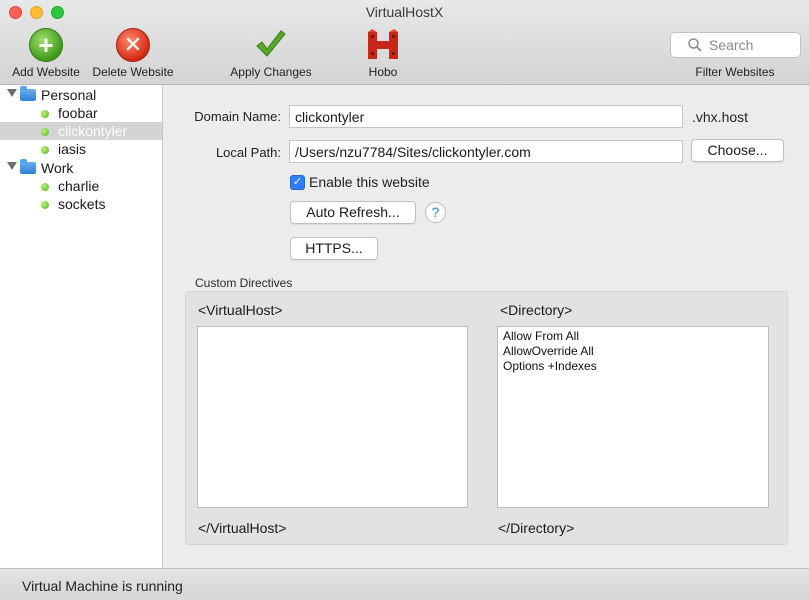  I want to click on virtualhost-open-label: <VirtualHost>, so click(240, 310).